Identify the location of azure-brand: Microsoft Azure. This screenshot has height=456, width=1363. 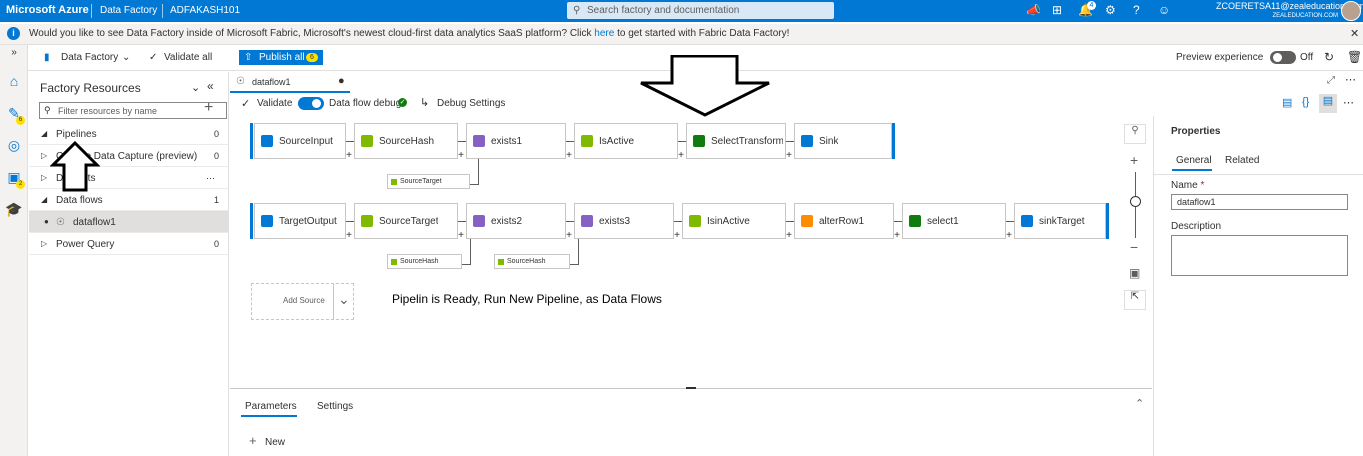
(47, 10).